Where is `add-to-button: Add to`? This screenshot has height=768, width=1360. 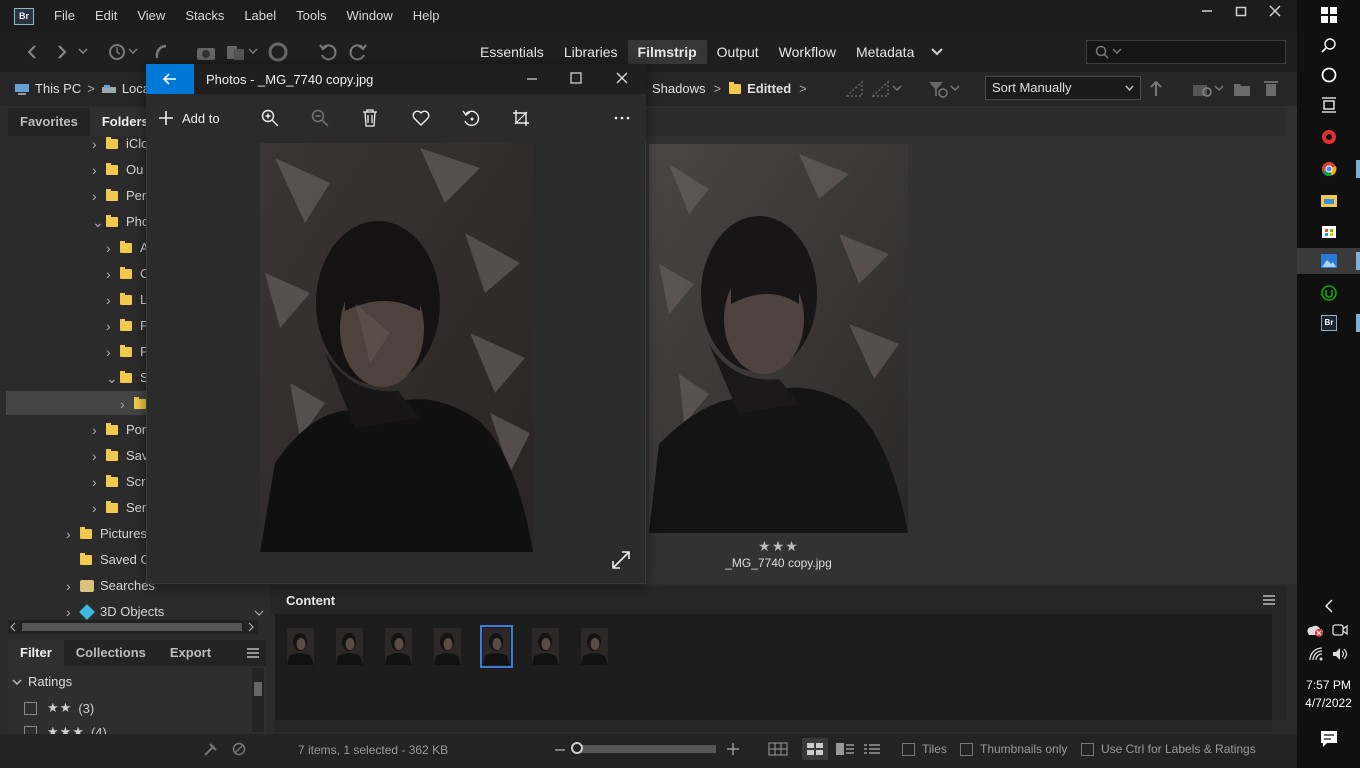
add-to-button: Add to is located at coordinates (189, 118).